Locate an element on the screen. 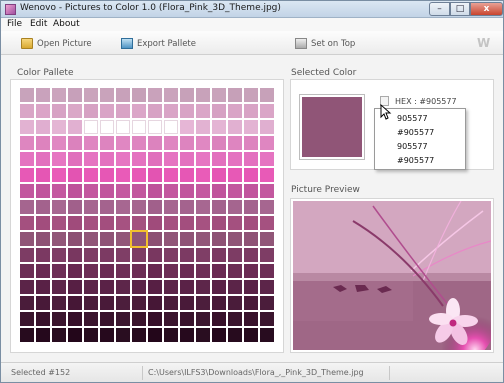 The image size is (504, 383). maximize-button: □ is located at coordinates (460, 9).